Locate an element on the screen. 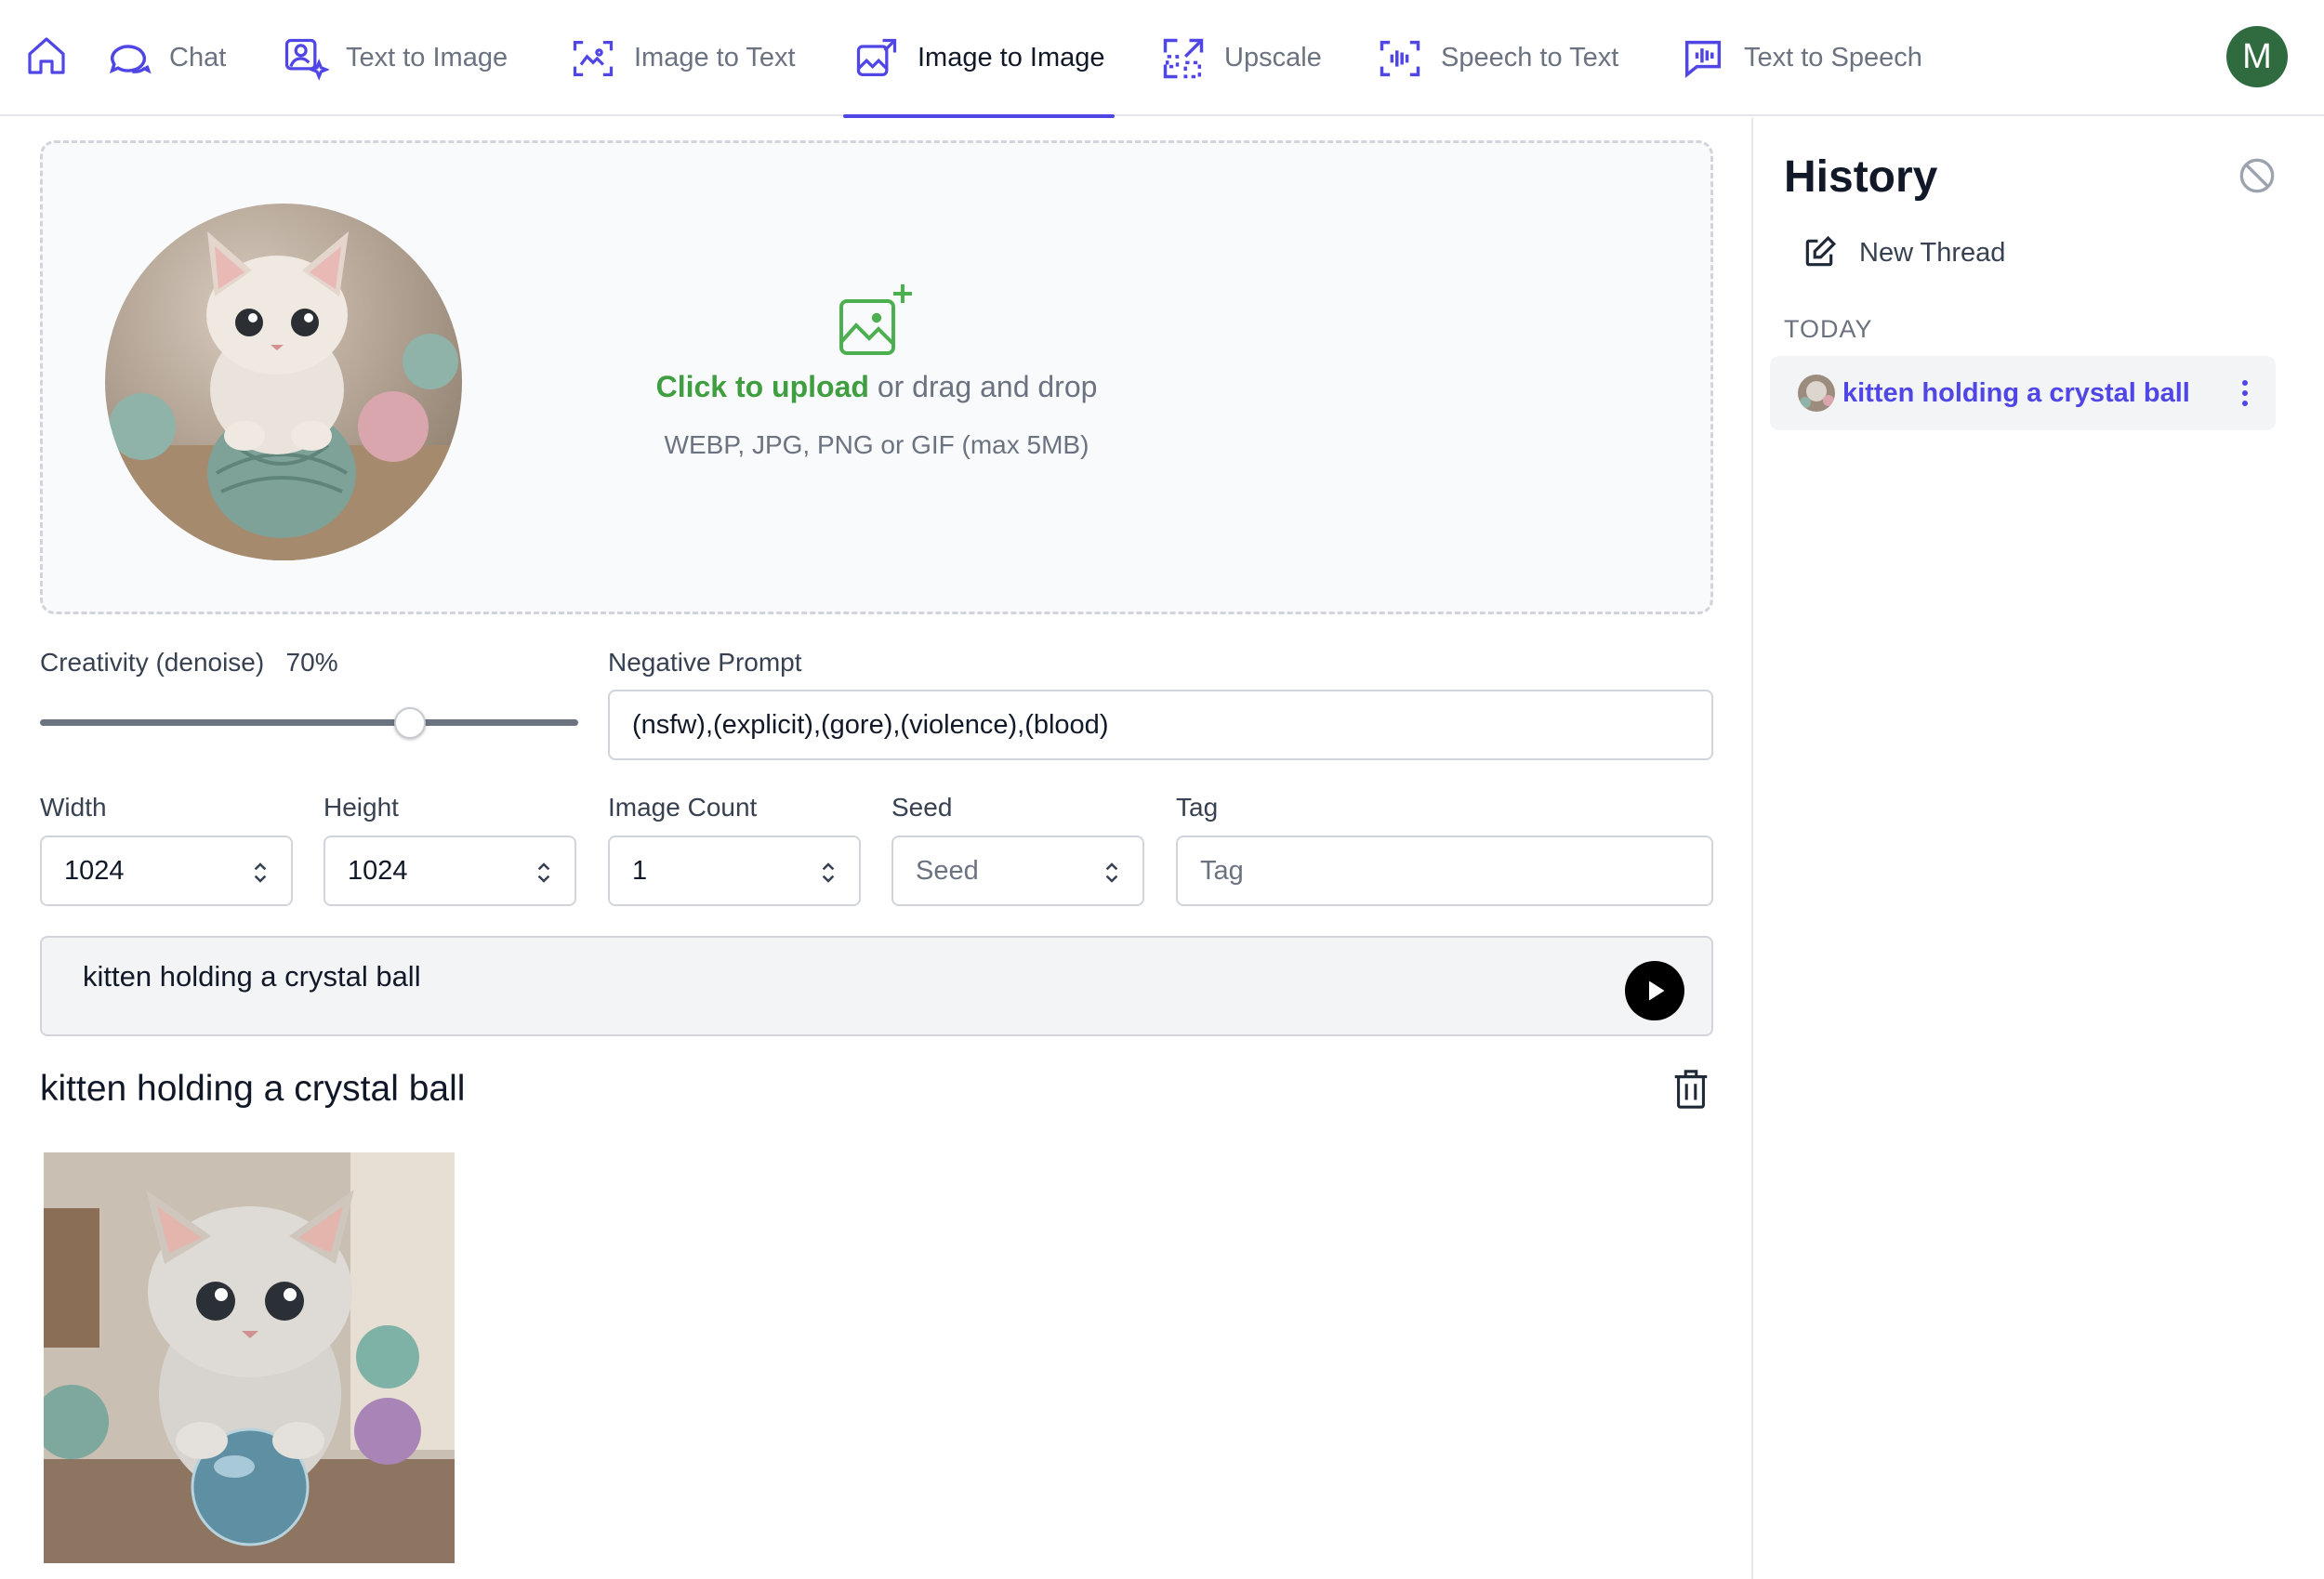 This screenshot has width=2324, height=1579. tab-text-to-image: Text to Image is located at coordinates (394, 58).